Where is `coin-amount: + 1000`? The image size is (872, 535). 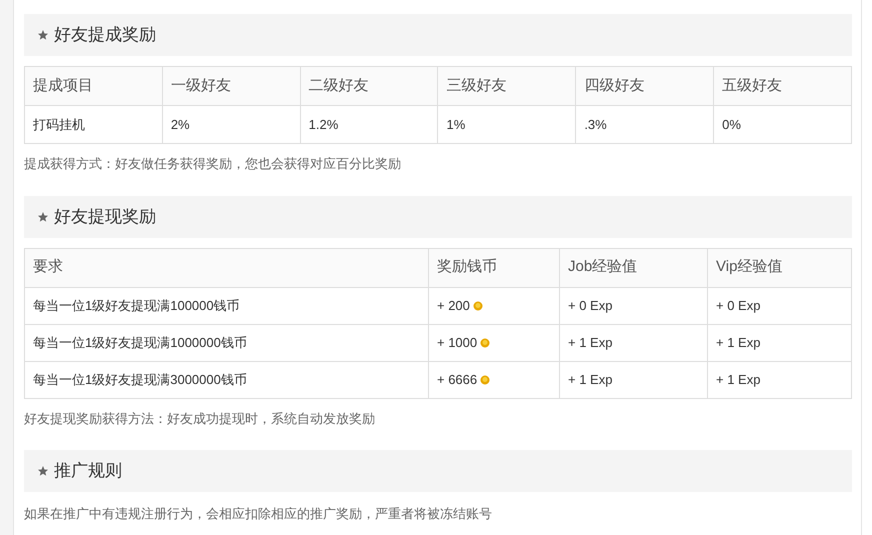
coin-amount: + 1000 is located at coordinates (457, 343).